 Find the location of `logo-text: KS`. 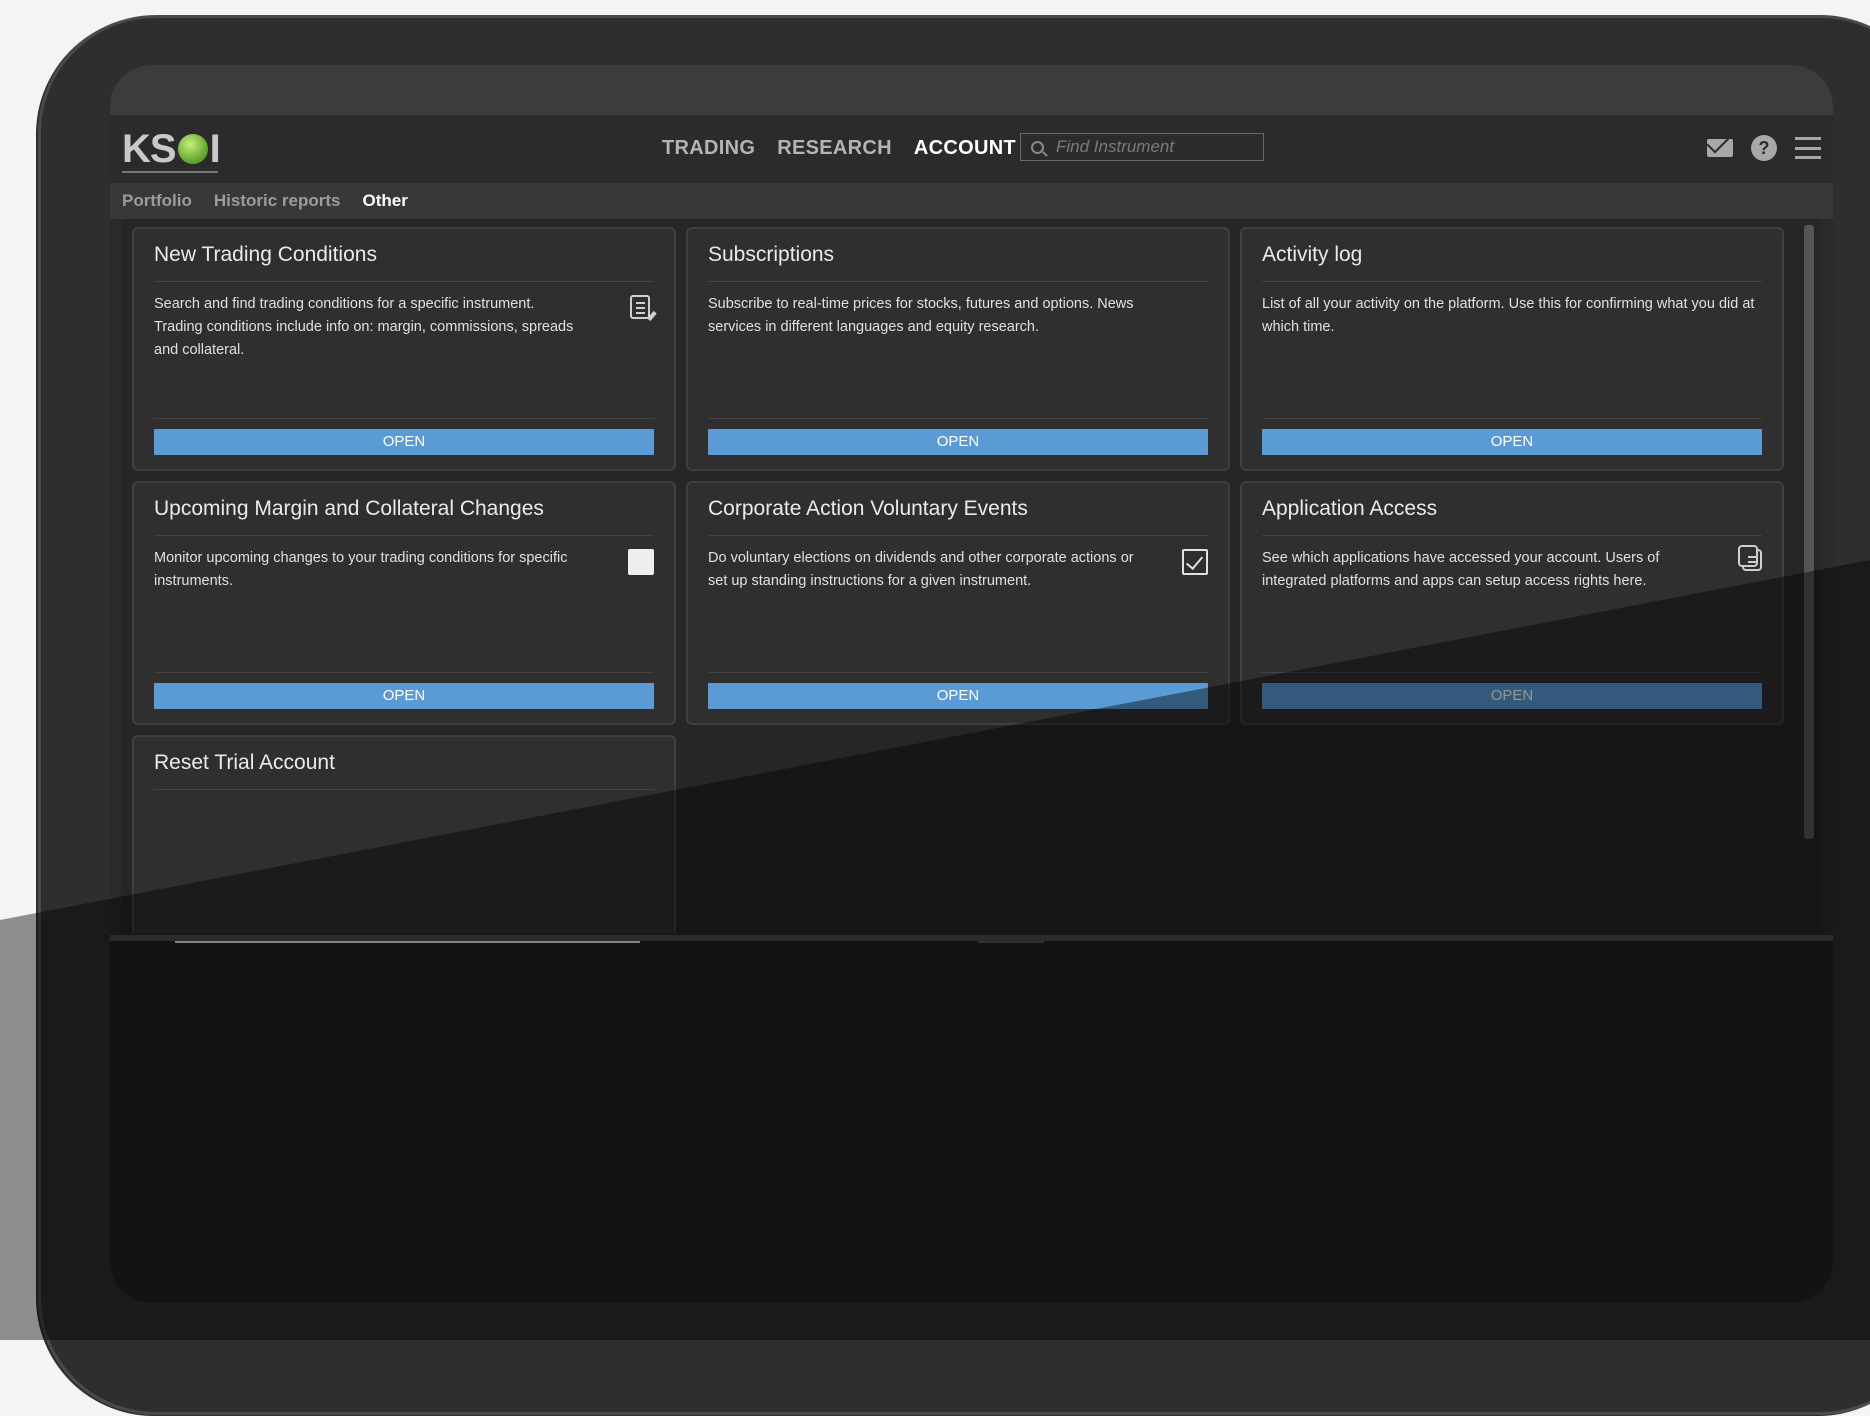

logo-text: KS is located at coordinates (149, 148).